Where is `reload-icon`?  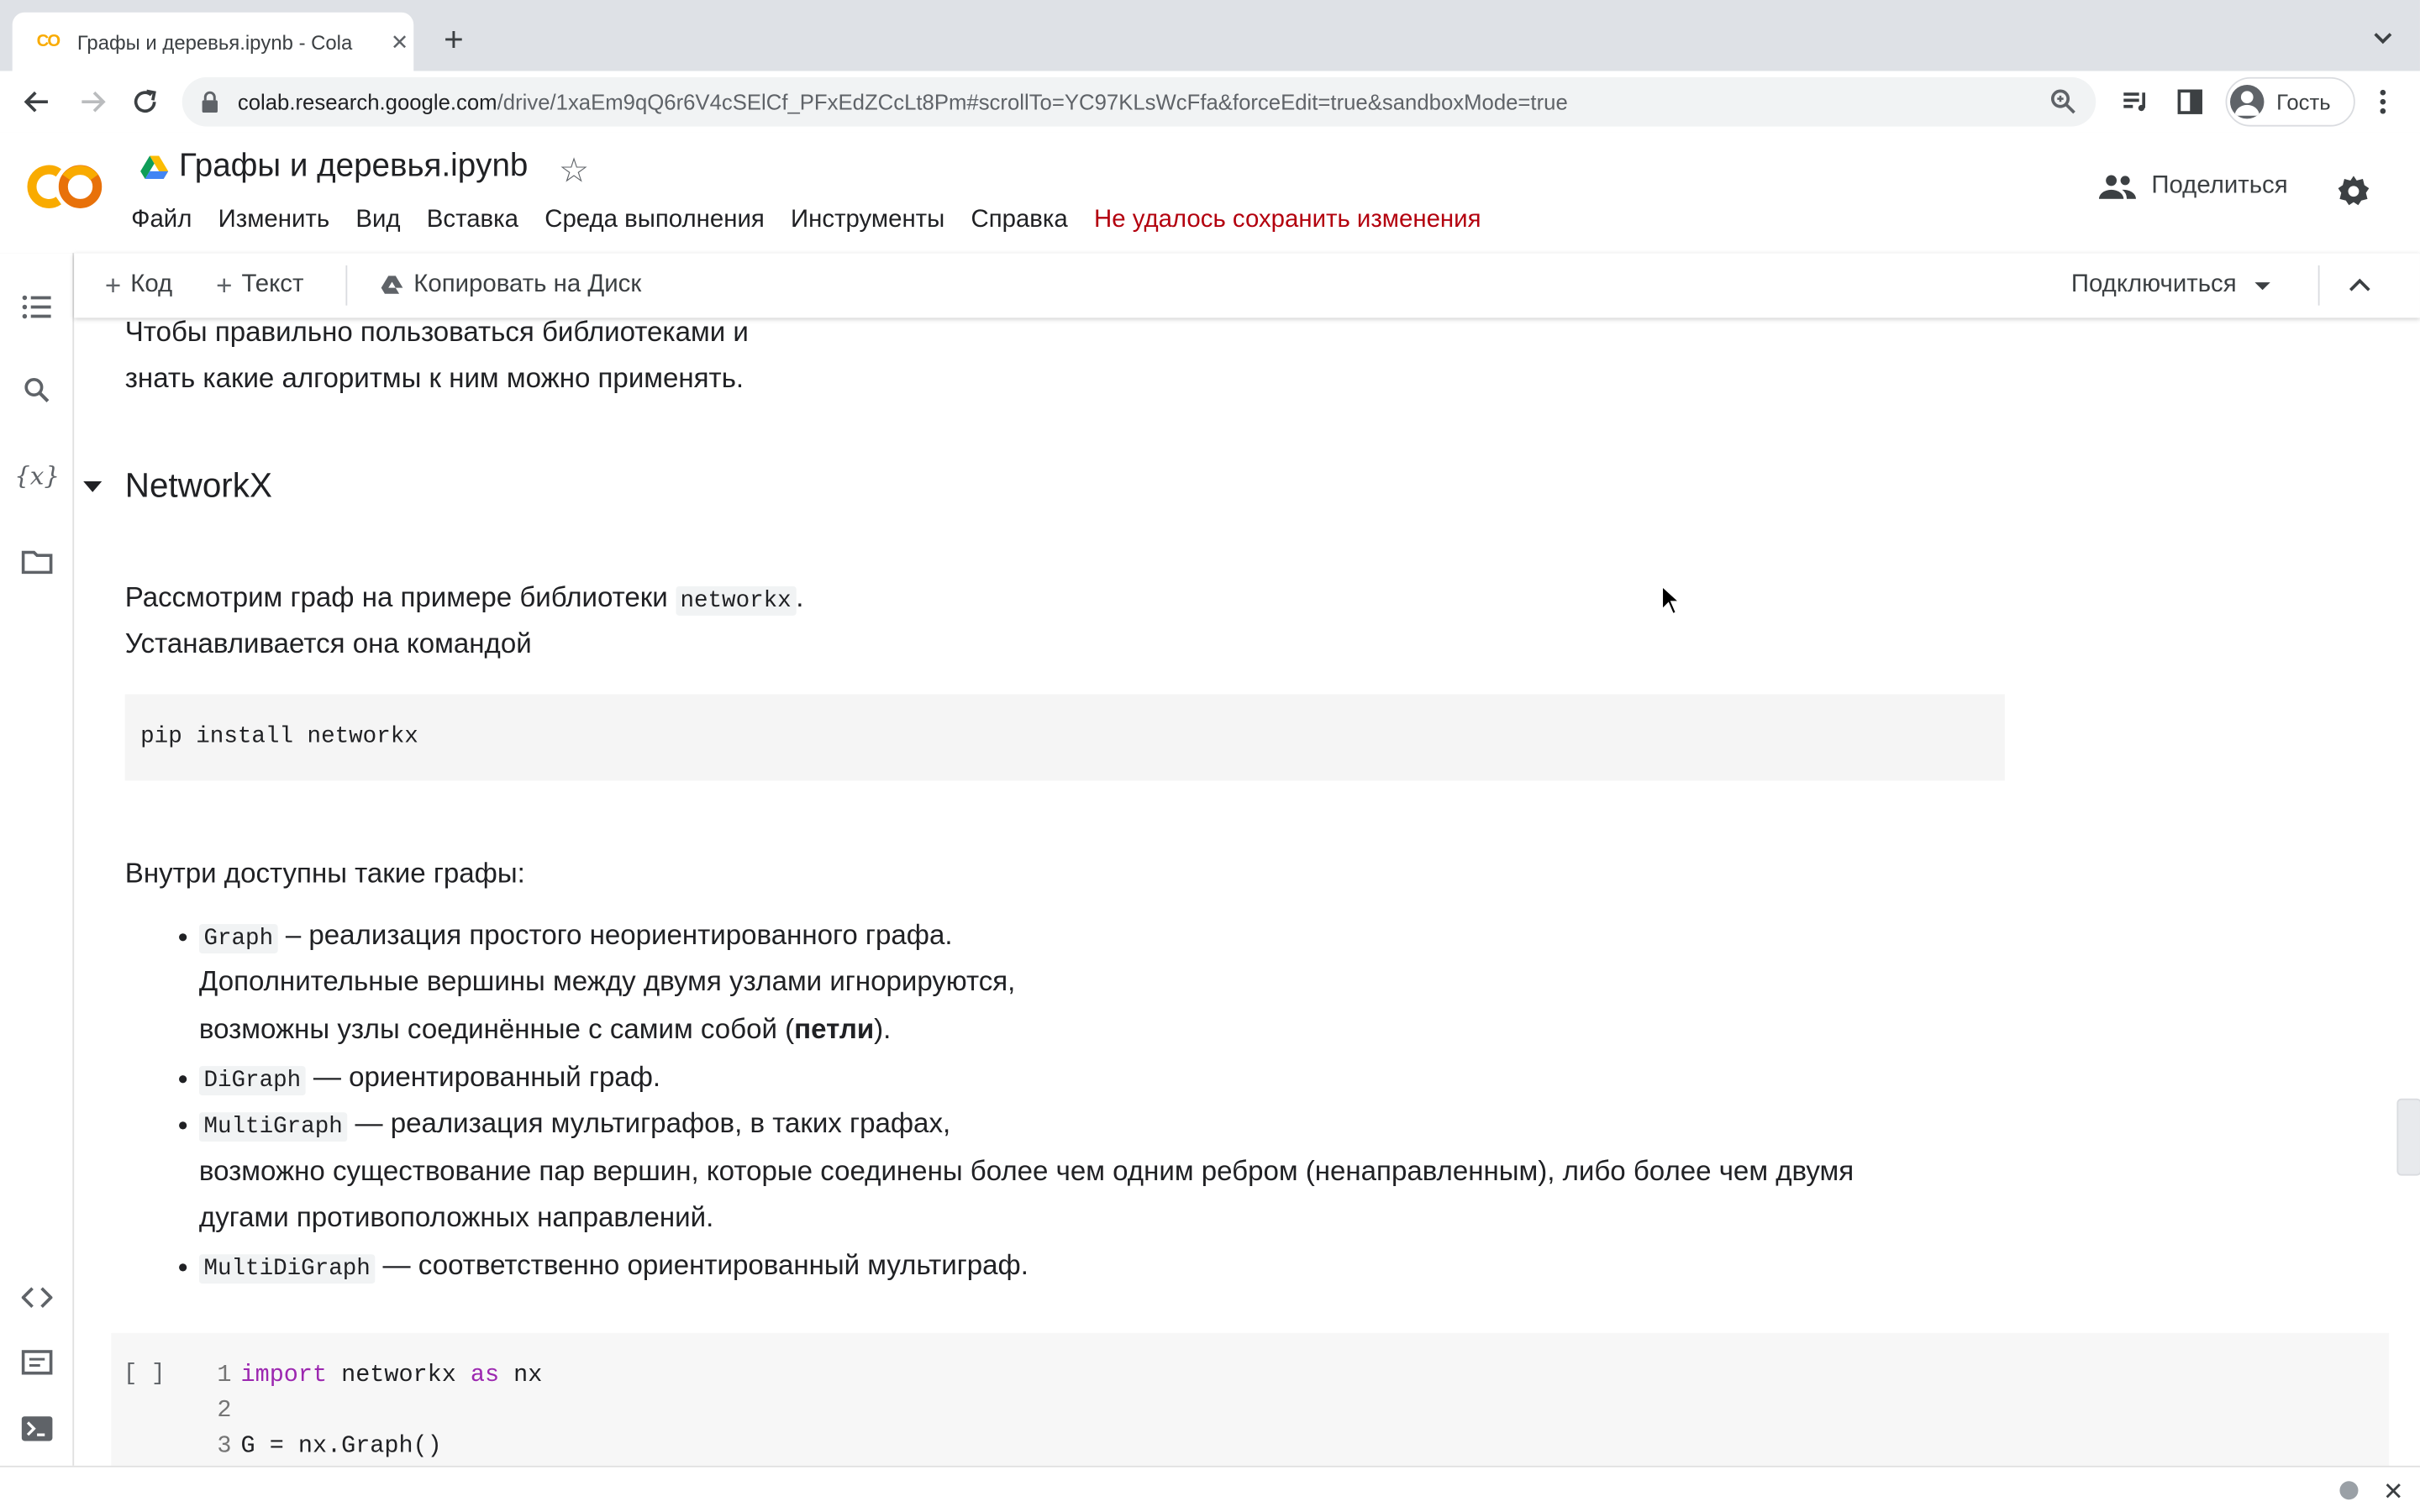
reload-icon is located at coordinates (145, 101).